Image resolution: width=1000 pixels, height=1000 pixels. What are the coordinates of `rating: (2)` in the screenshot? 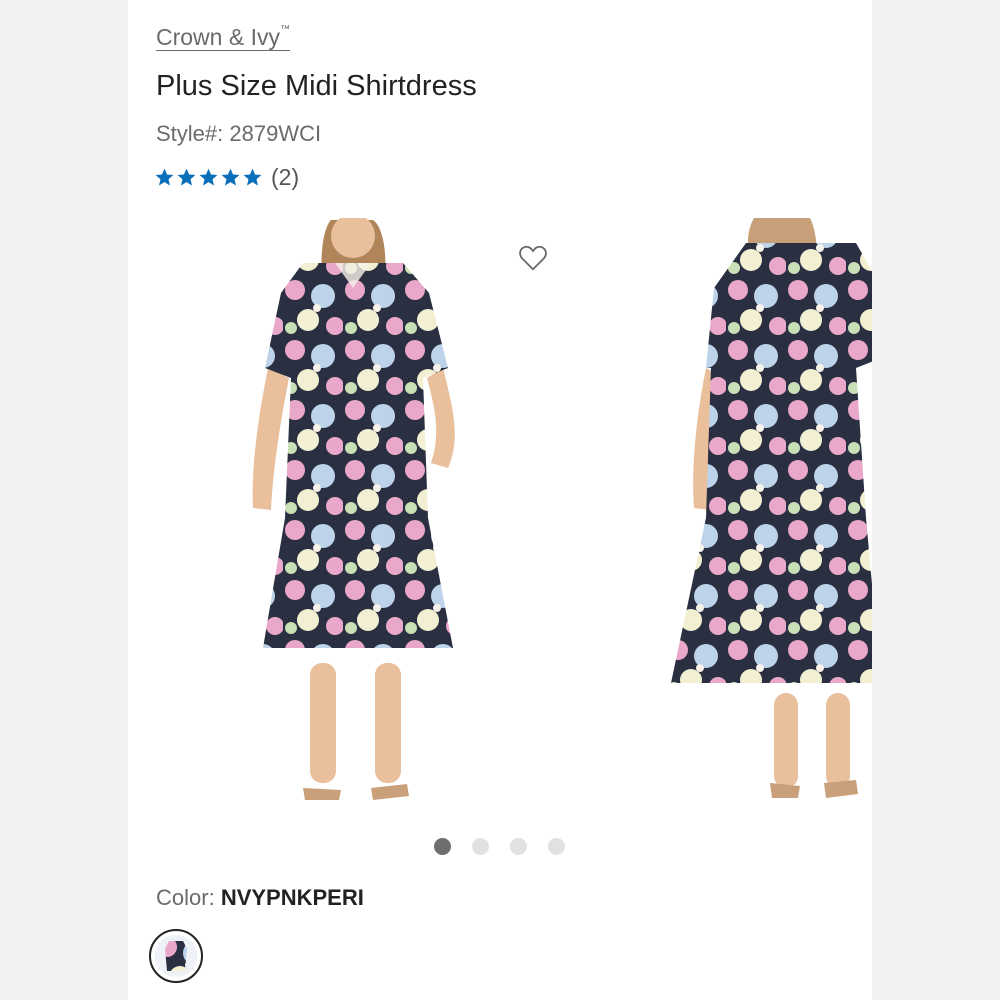 It's located at (226, 177).